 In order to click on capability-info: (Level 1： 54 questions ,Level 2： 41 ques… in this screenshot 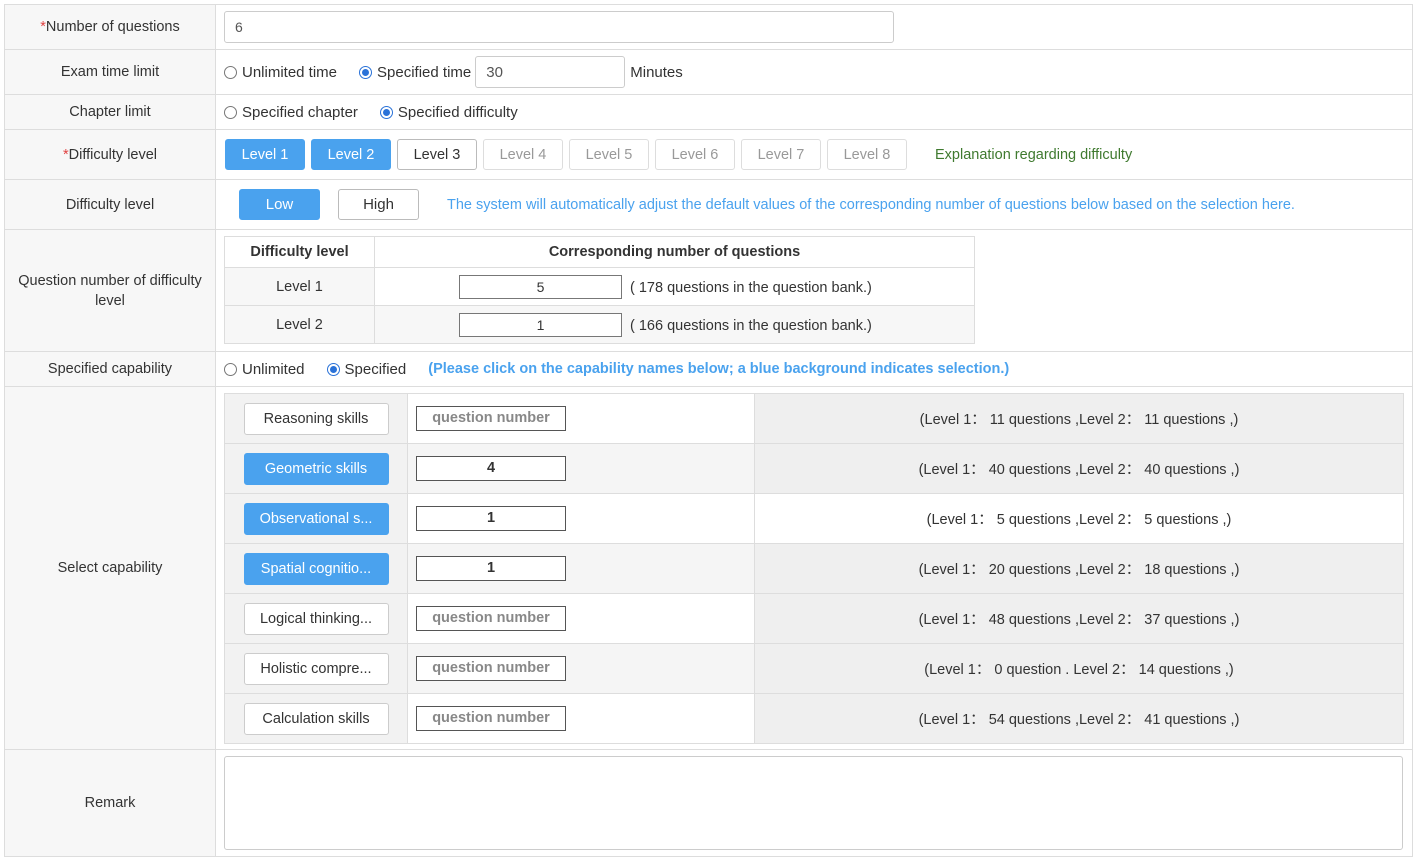, I will do `click(1079, 718)`.